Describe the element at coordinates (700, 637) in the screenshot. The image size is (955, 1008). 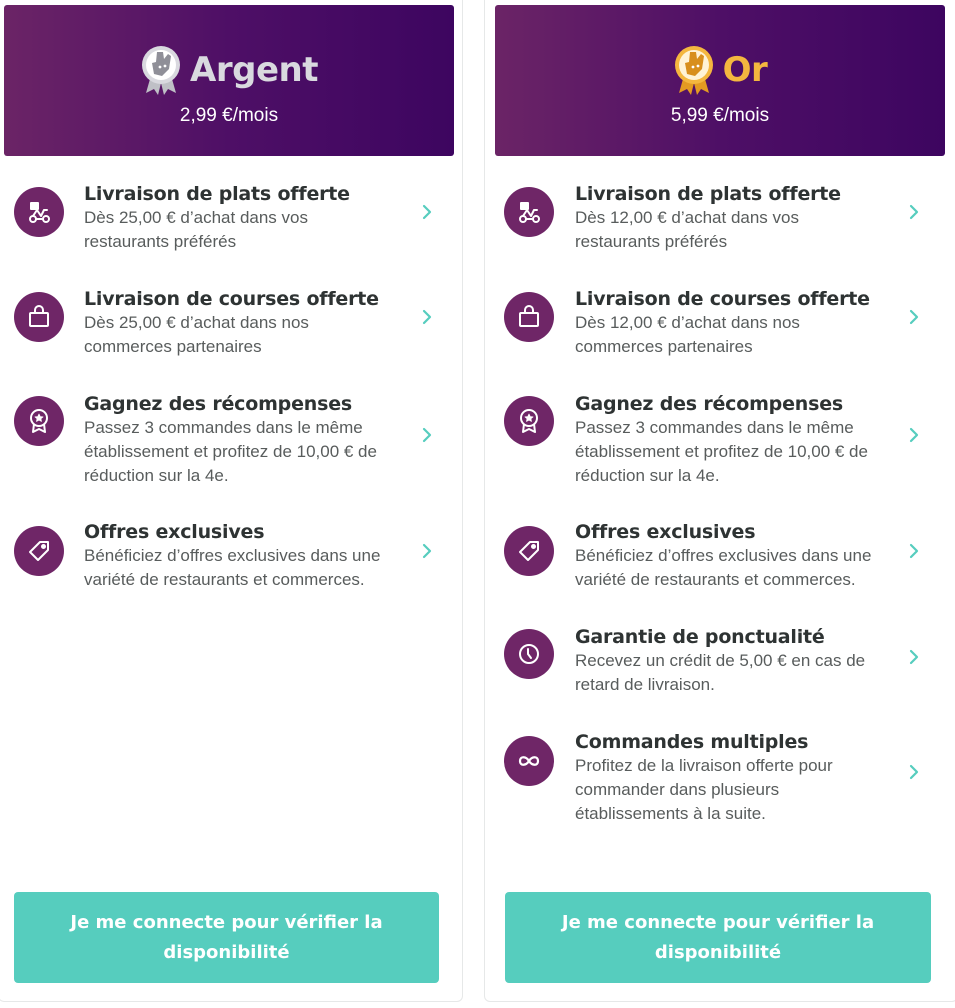
I see `feature-title: Garantie de ponctualité` at that location.